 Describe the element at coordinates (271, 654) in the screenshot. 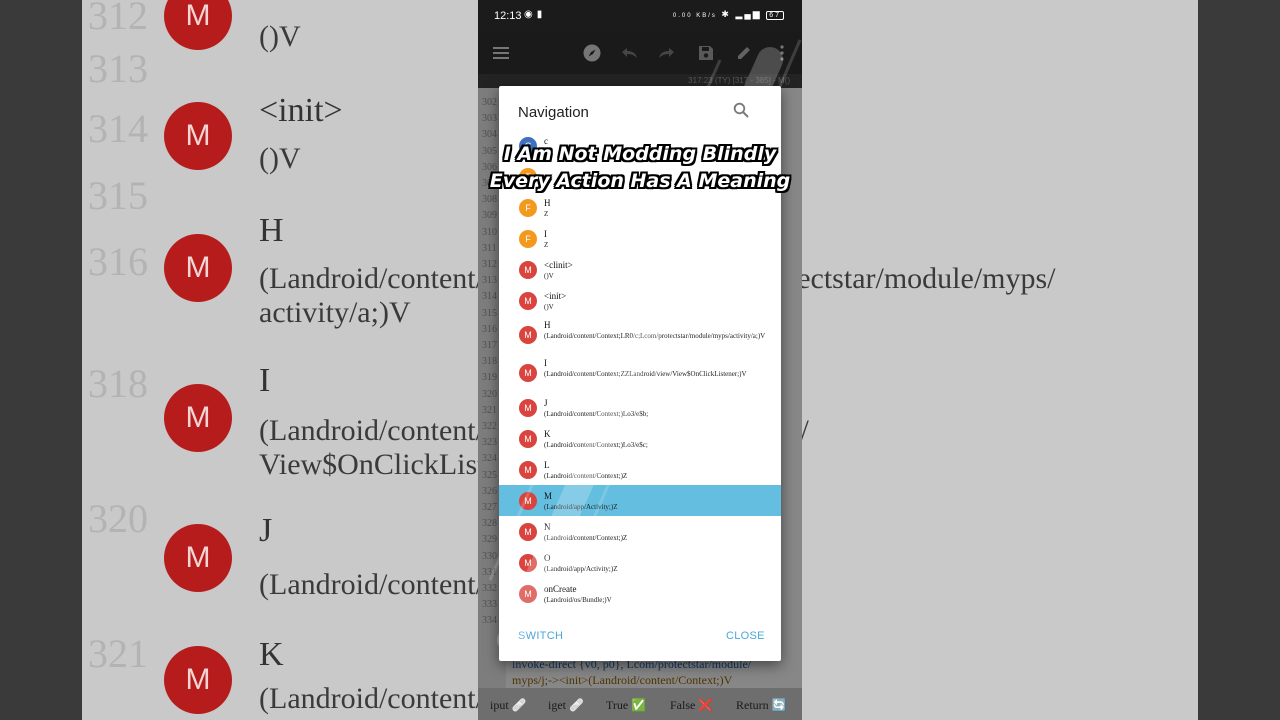

I see `background-method-name: K` at that location.